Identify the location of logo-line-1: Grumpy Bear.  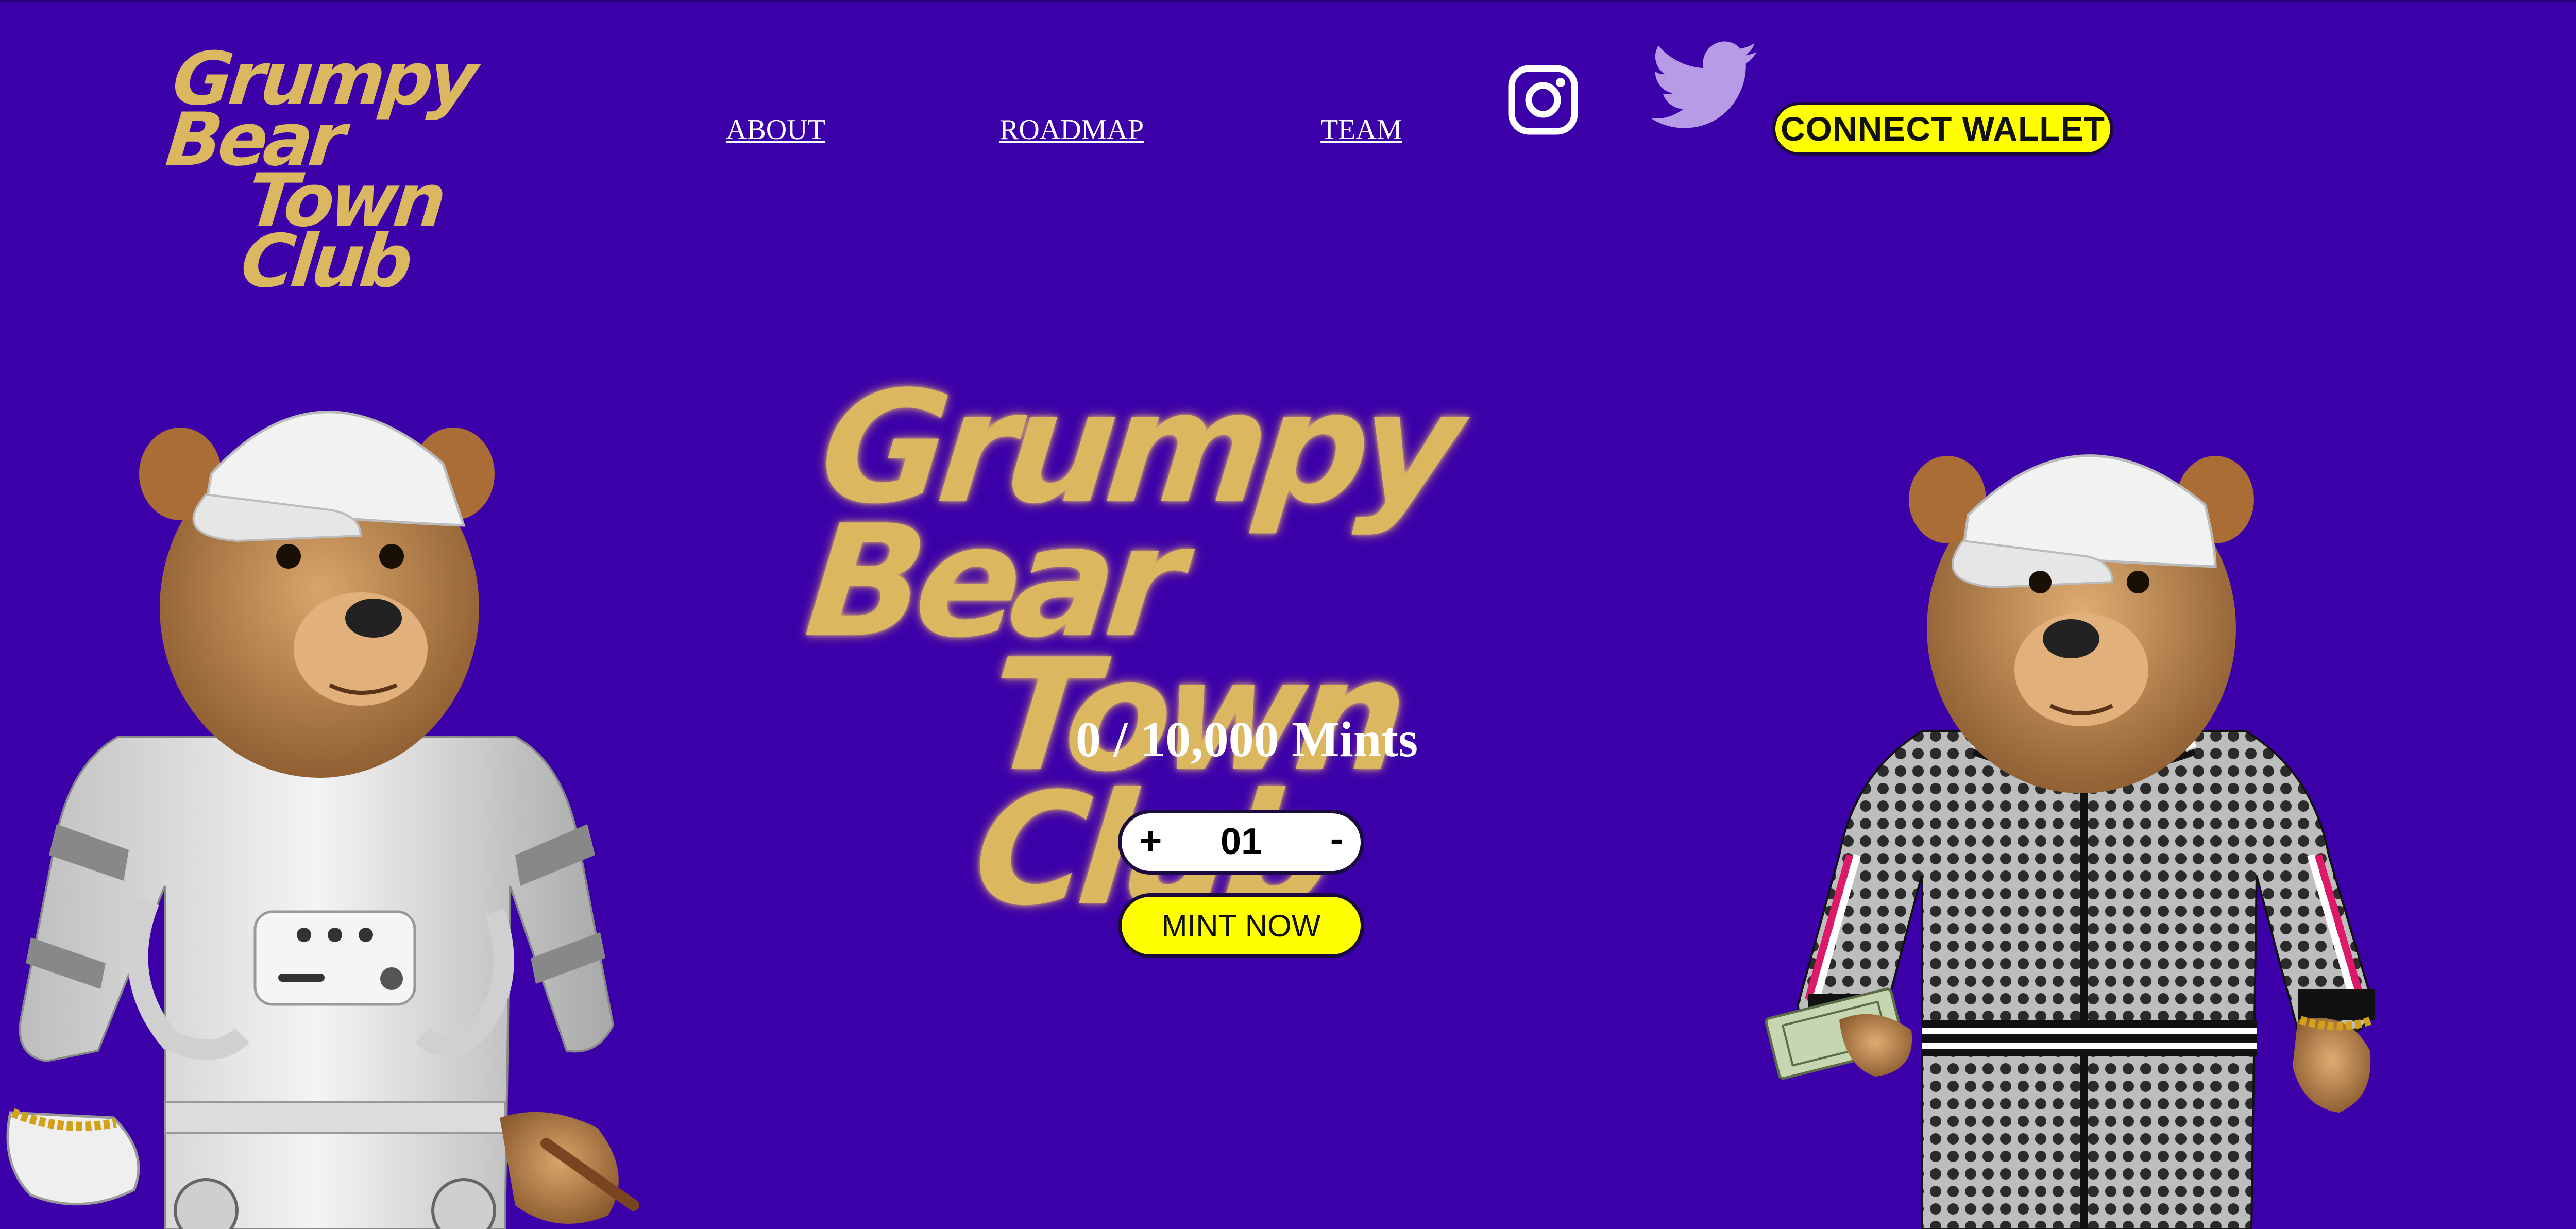
(320, 109).